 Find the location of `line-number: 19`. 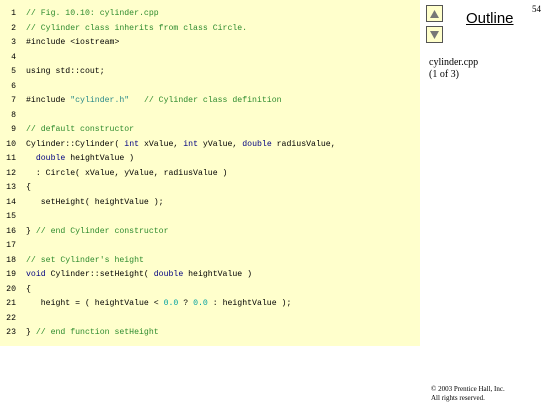

line-number: 19 is located at coordinates (11, 274).